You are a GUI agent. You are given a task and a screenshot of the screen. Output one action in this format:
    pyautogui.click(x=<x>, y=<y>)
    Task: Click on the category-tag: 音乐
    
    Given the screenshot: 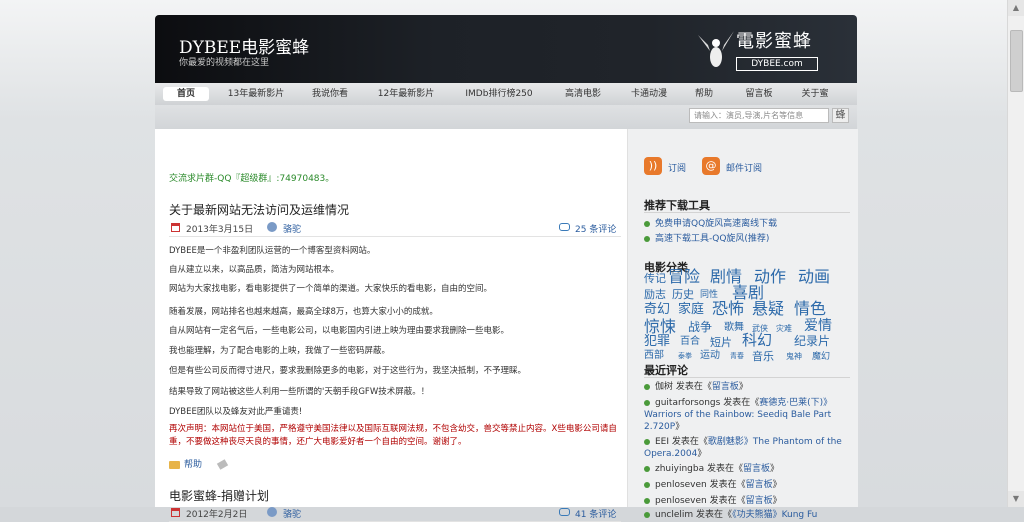 What is the action you would take?
    pyautogui.click(x=763, y=356)
    